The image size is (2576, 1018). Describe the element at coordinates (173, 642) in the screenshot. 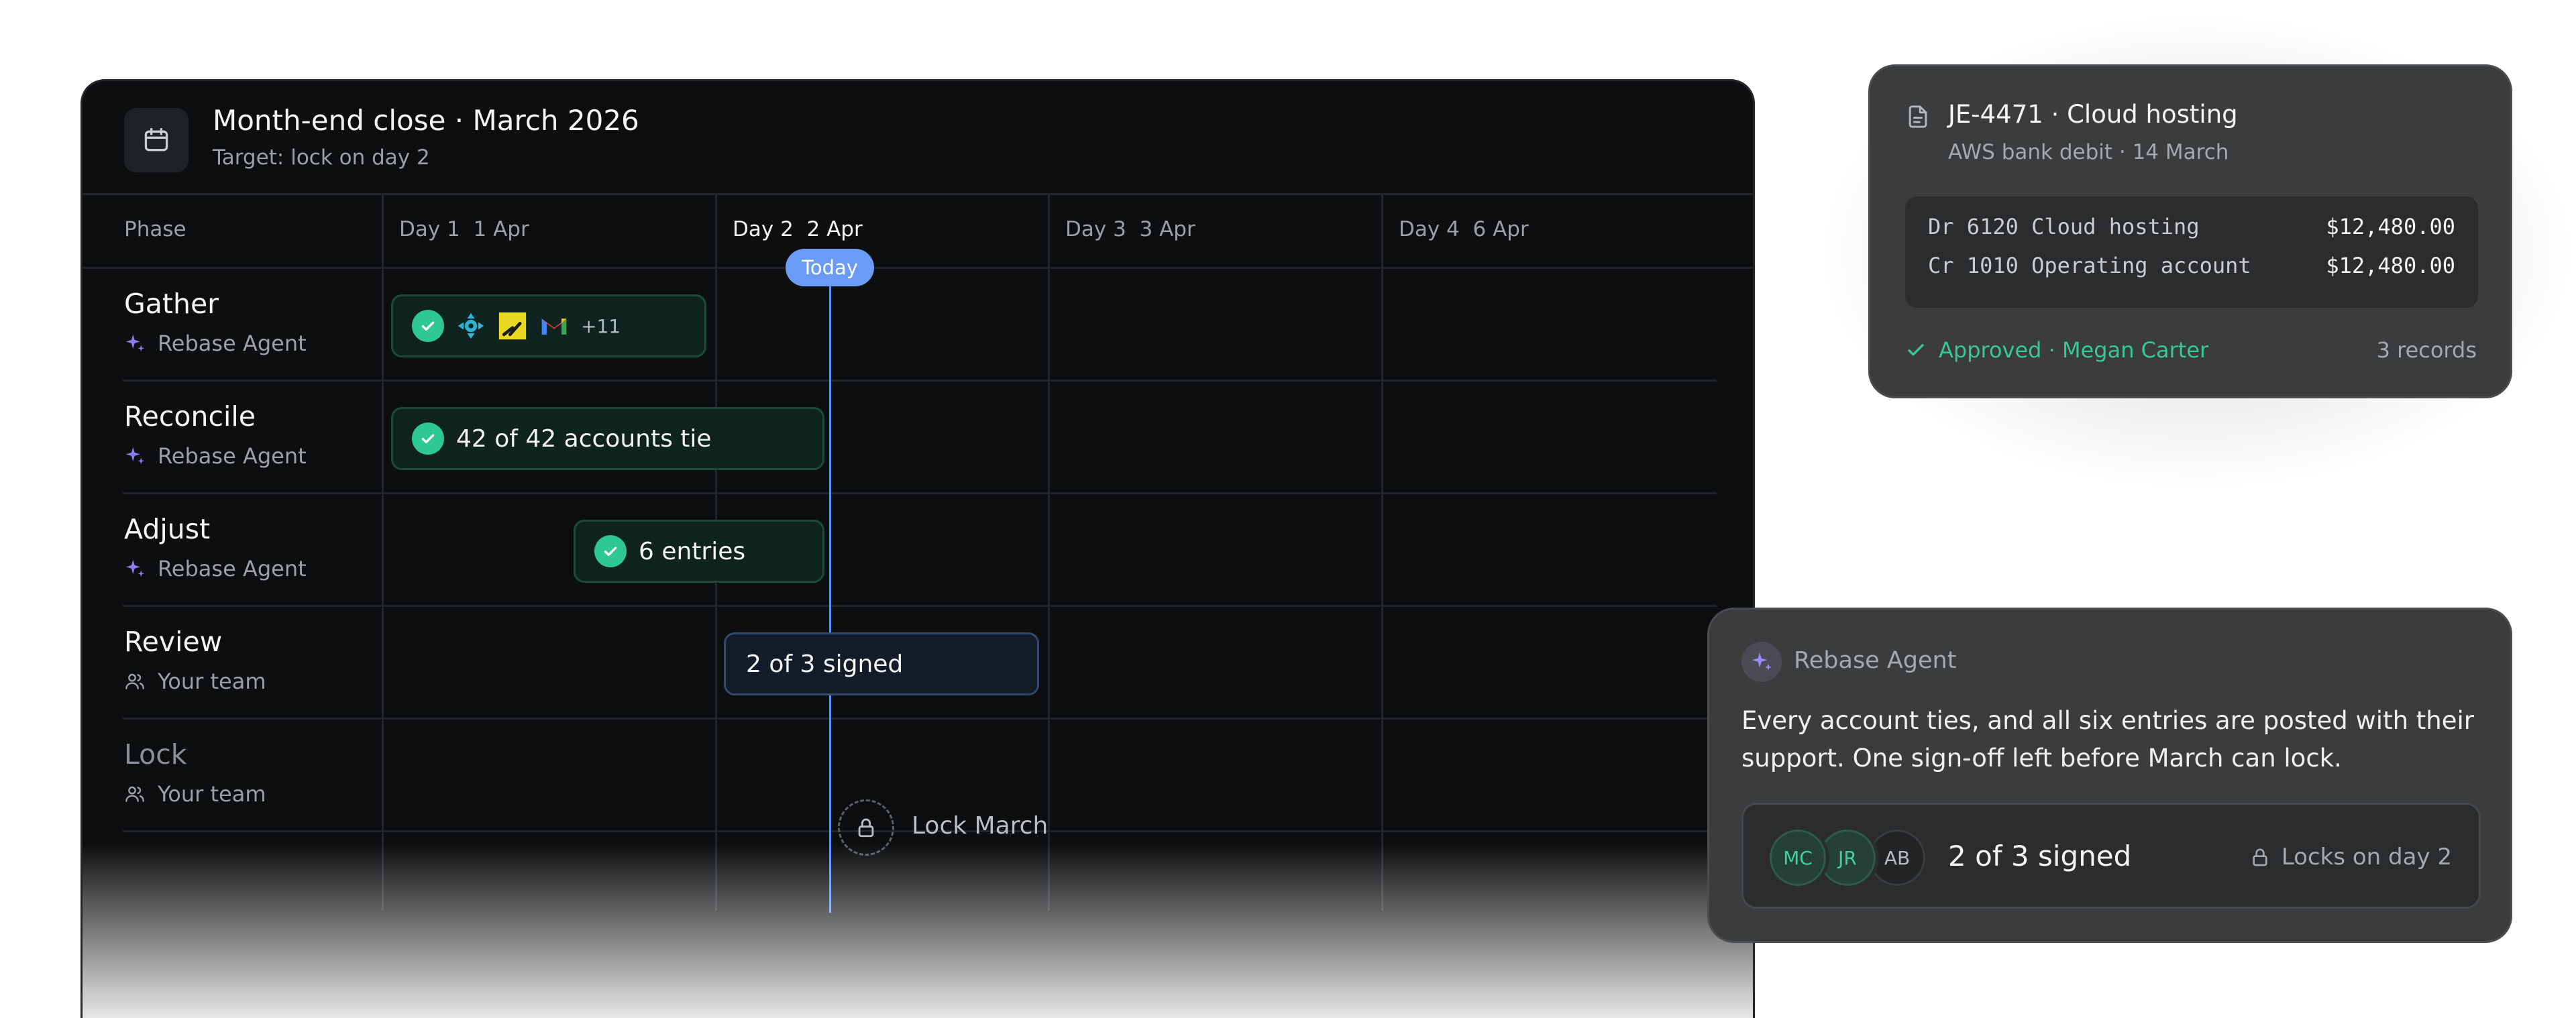

I see `phase-name-review: Review` at that location.